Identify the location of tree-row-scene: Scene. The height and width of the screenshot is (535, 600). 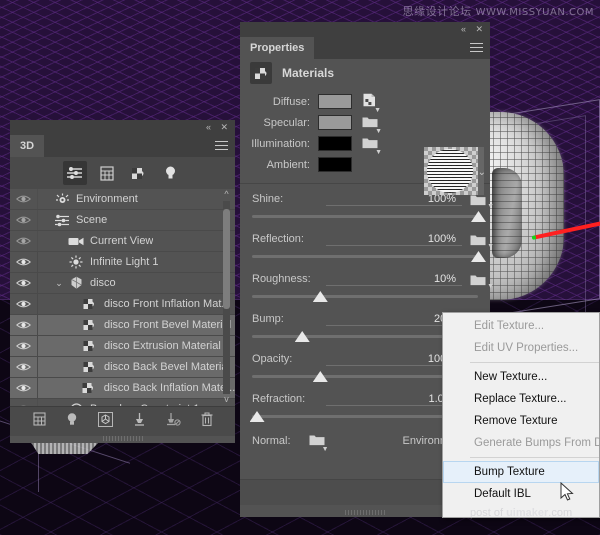
(122, 220).